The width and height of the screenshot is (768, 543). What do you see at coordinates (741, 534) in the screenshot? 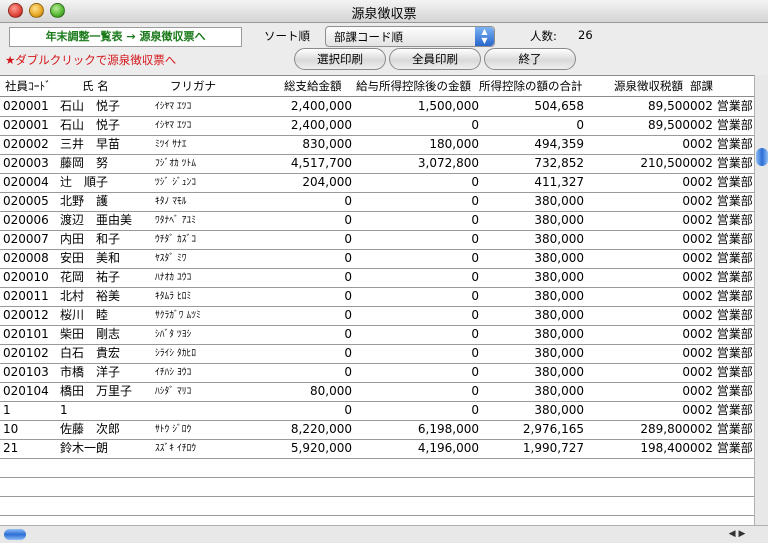
I see `scroll-right-arrow-icon: ▶` at bounding box center [741, 534].